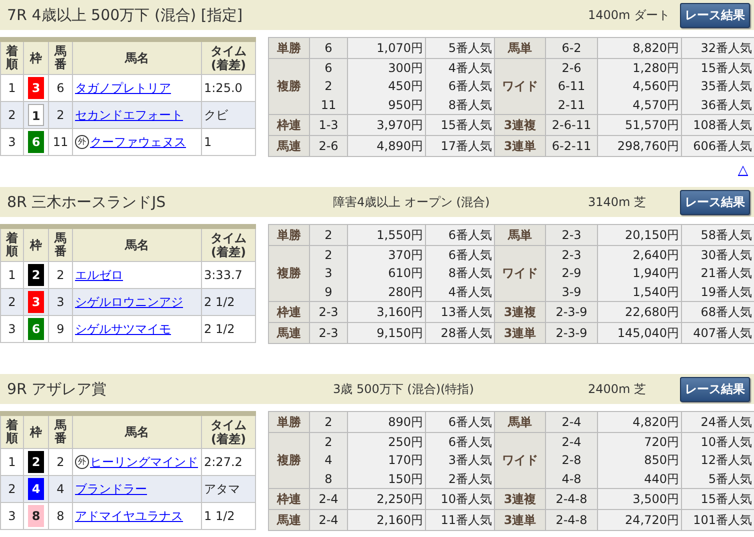  I want to click on combination-cell: 2-4, so click(572, 441).